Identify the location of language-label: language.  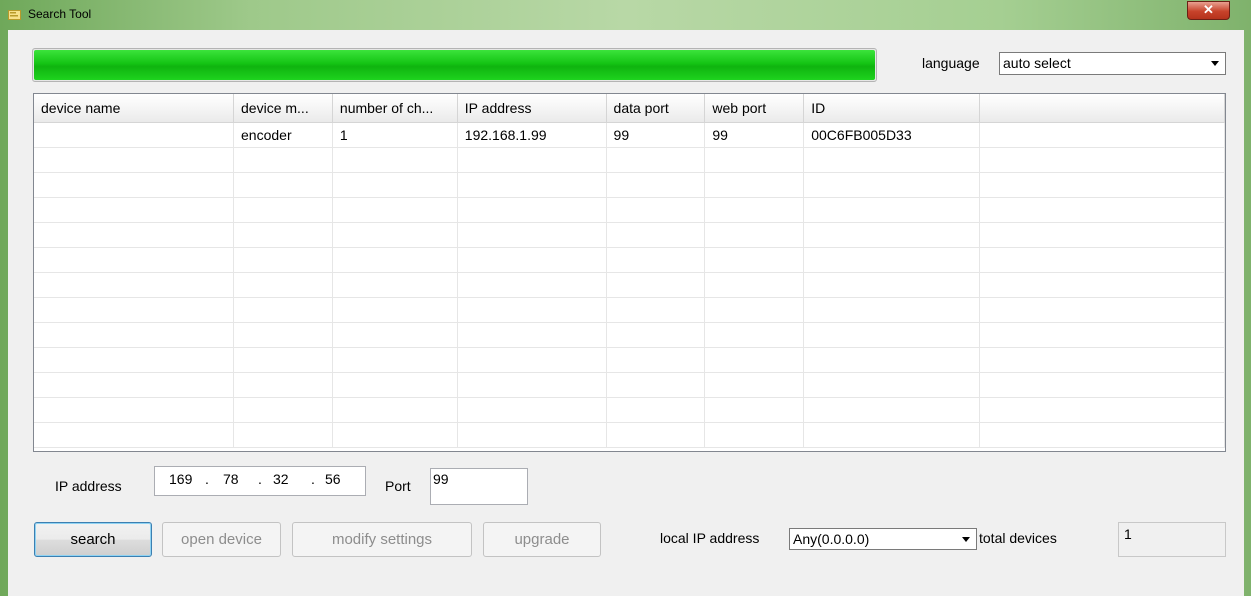
(951, 63).